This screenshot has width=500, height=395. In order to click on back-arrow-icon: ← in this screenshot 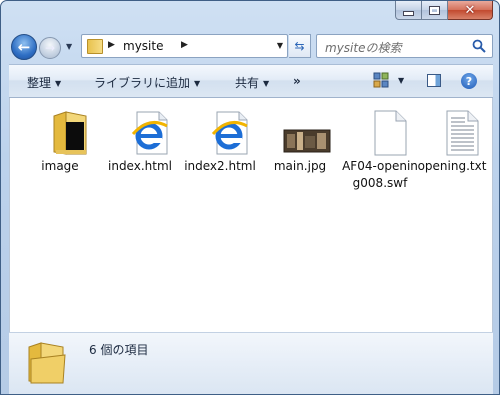, I will do `click(24, 47)`.